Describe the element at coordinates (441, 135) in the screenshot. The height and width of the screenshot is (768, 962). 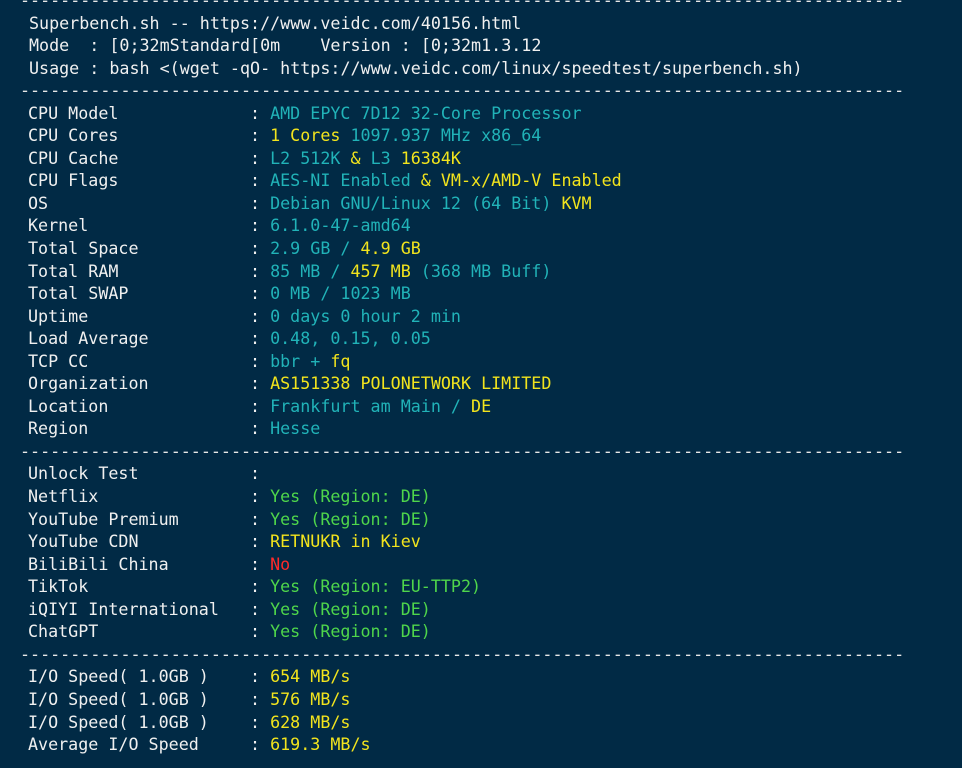
I see `row-value: 1097.937 MHz x86_64` at that location.